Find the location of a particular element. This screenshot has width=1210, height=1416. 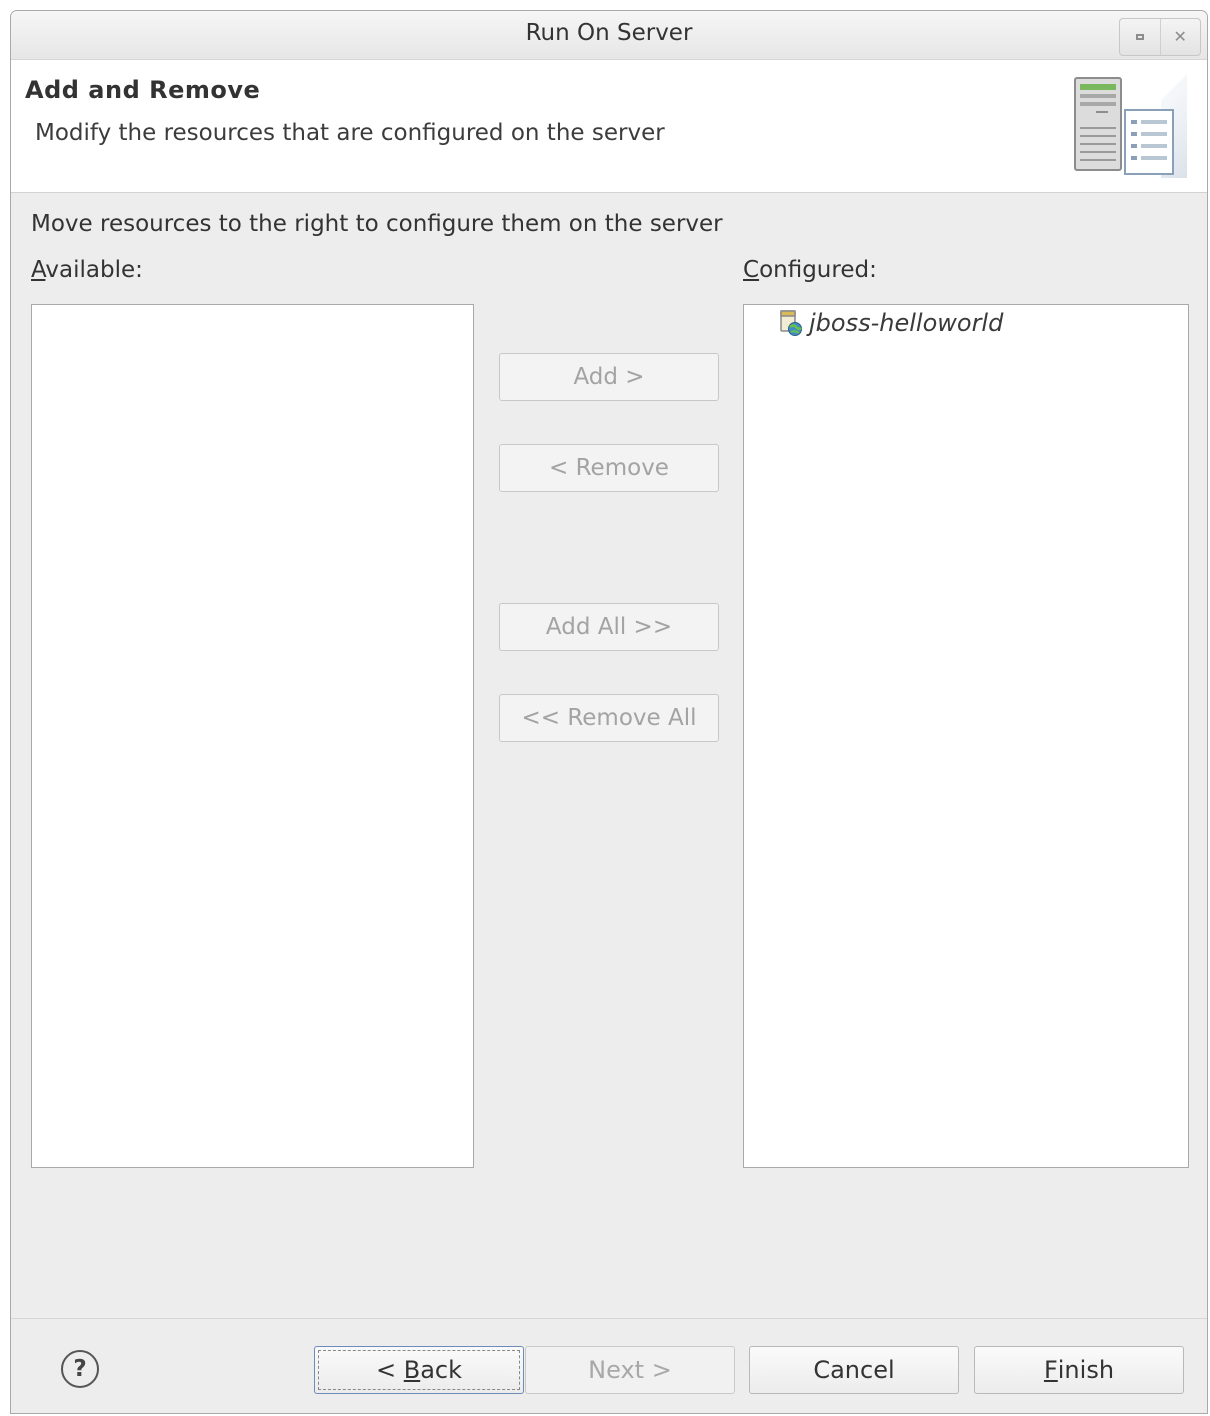

next-button: Next > is located at coordinates (630, 1370).